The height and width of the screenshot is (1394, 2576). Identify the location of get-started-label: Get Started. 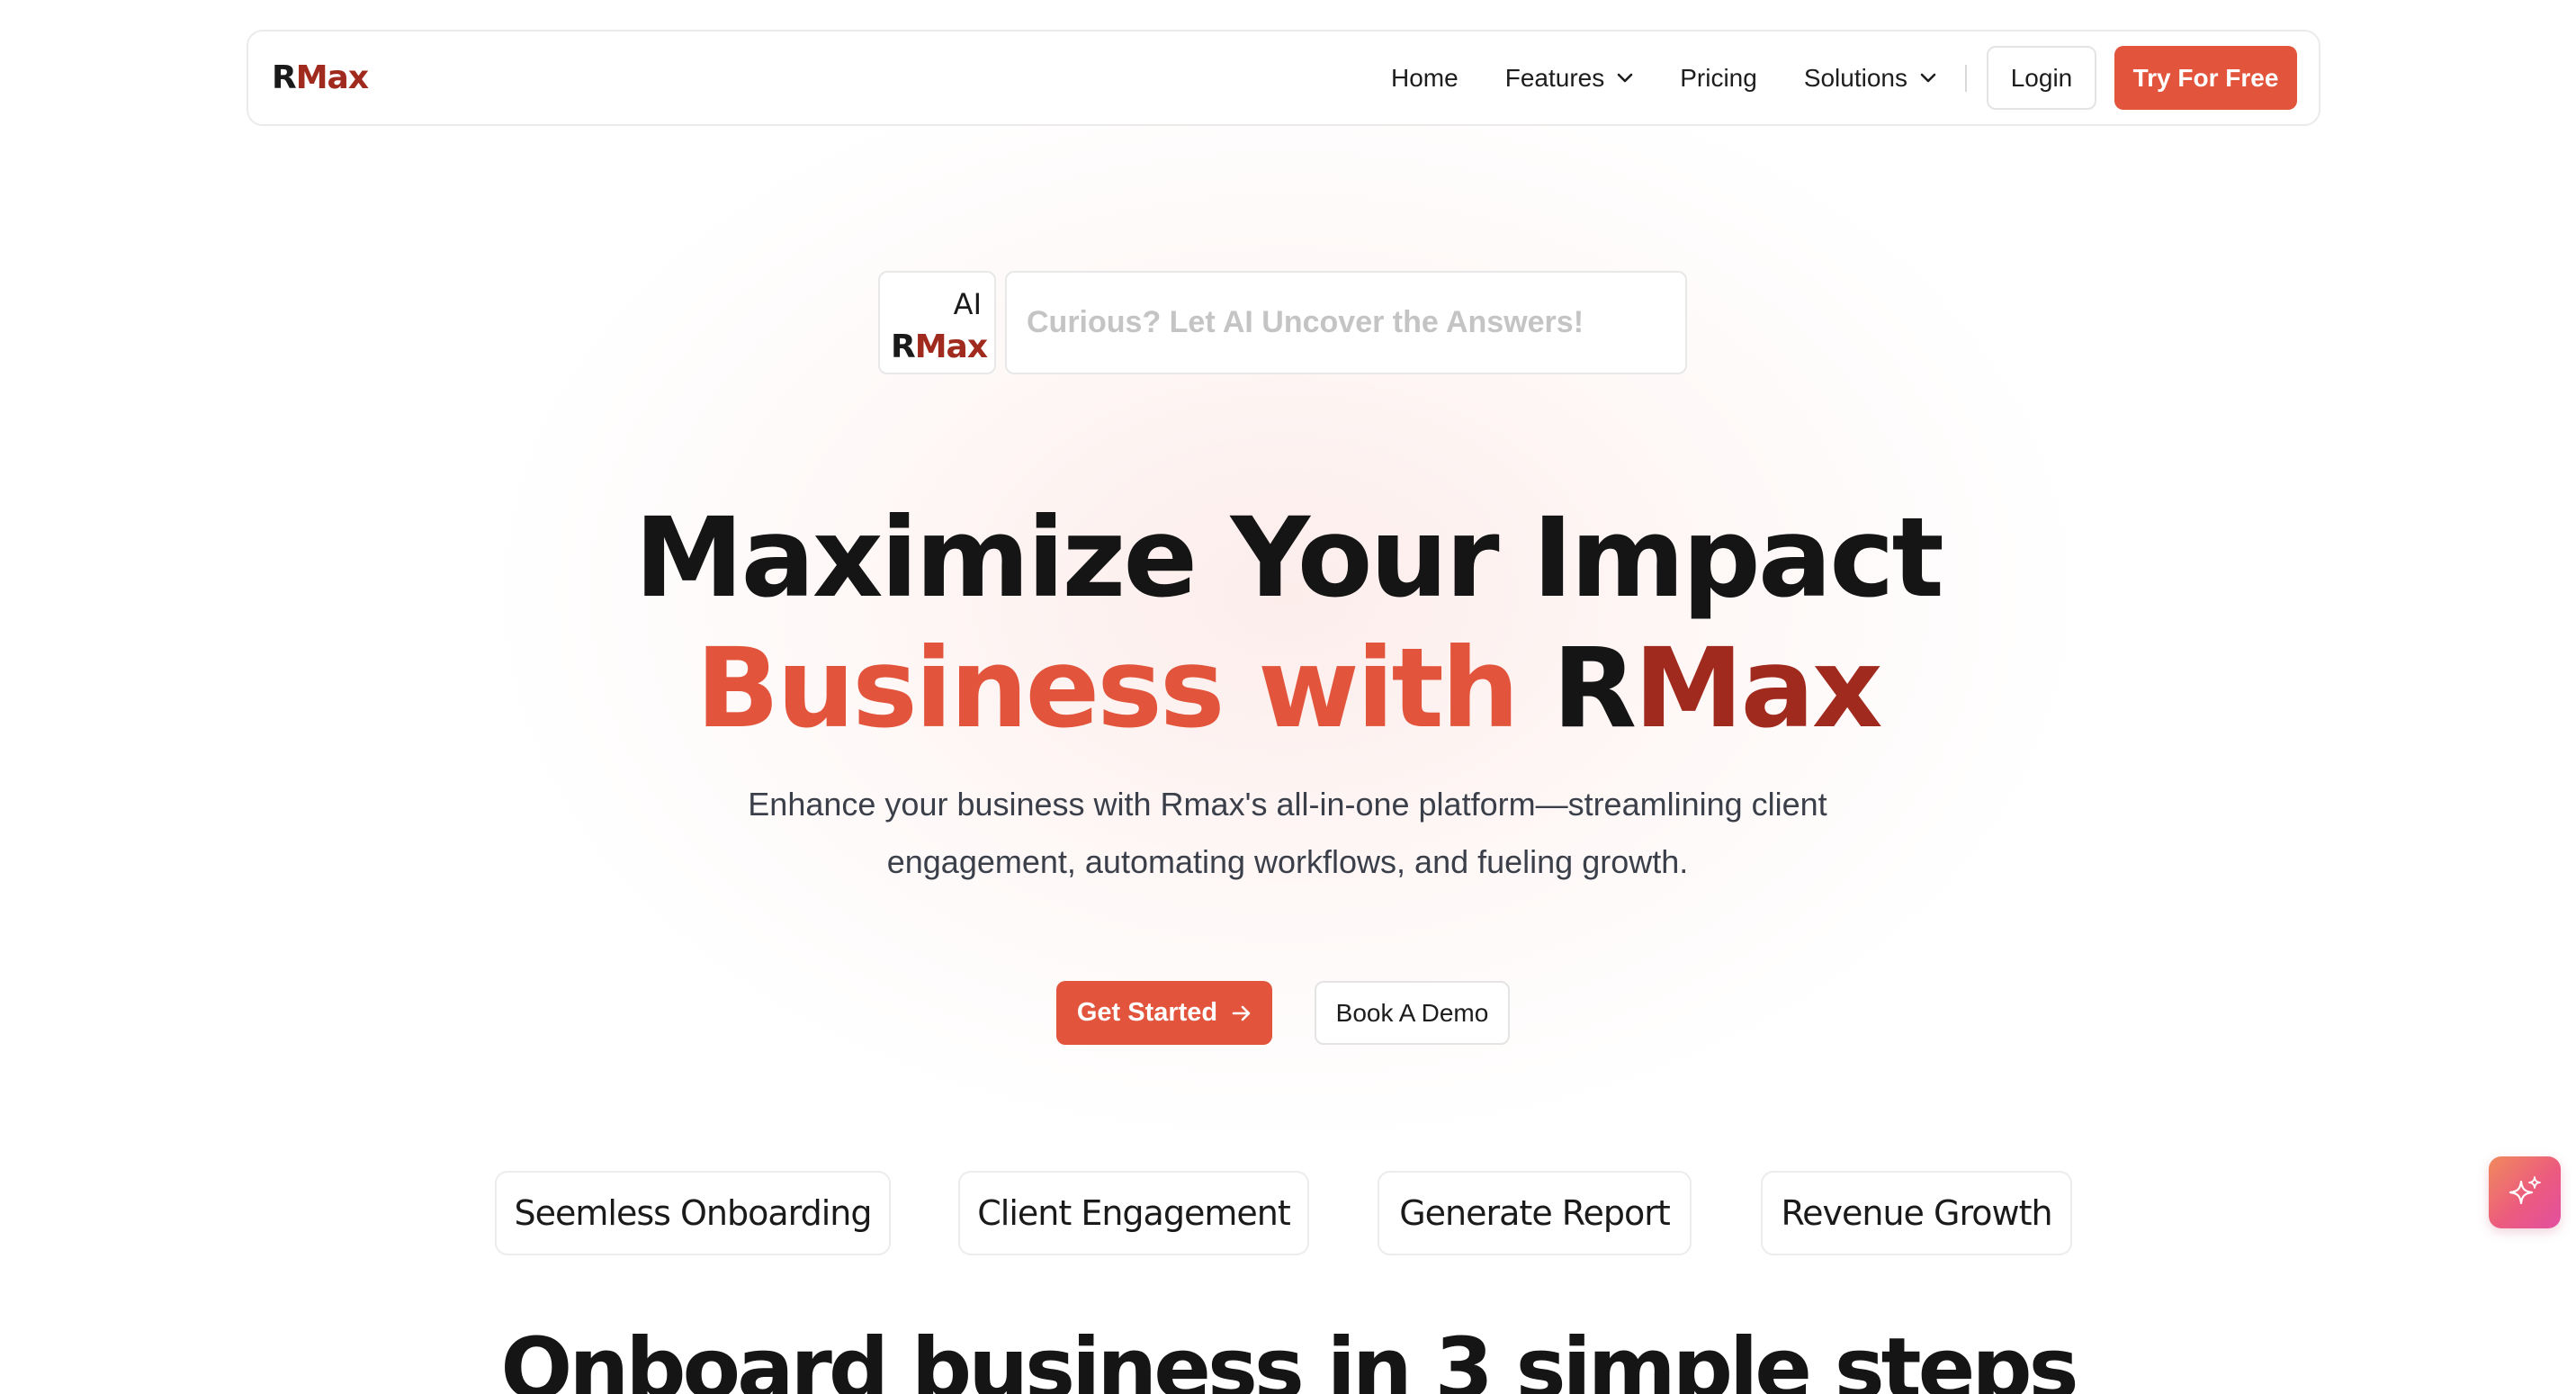
(1147, 1012).